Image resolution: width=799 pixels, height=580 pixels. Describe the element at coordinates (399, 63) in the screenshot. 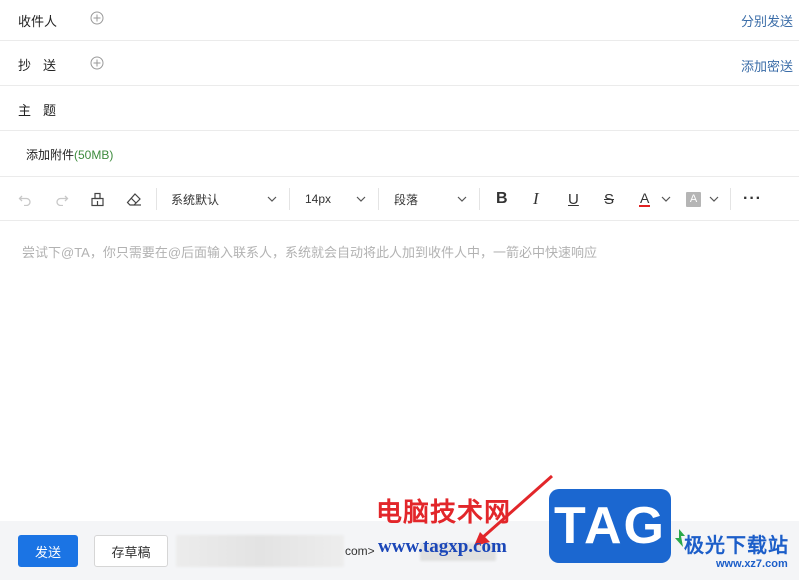

I see `cc-row: 抄送 添加密送` at that location.